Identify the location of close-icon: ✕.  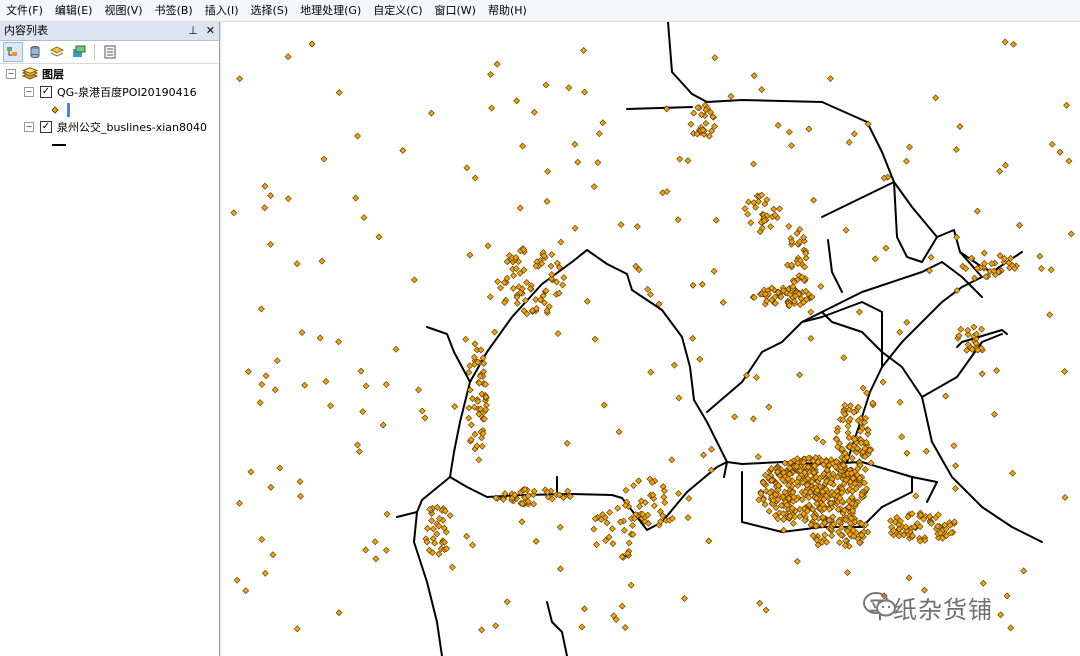
(210, 31).